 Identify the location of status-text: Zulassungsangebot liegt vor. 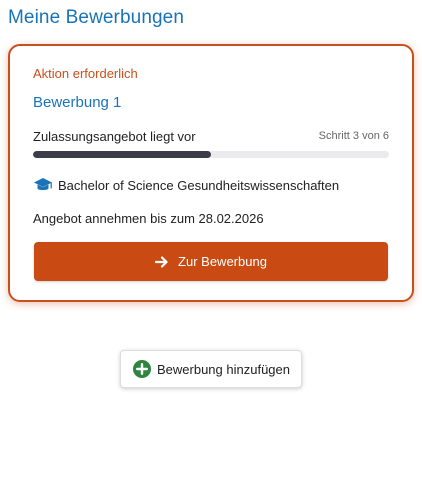
(114, 136).